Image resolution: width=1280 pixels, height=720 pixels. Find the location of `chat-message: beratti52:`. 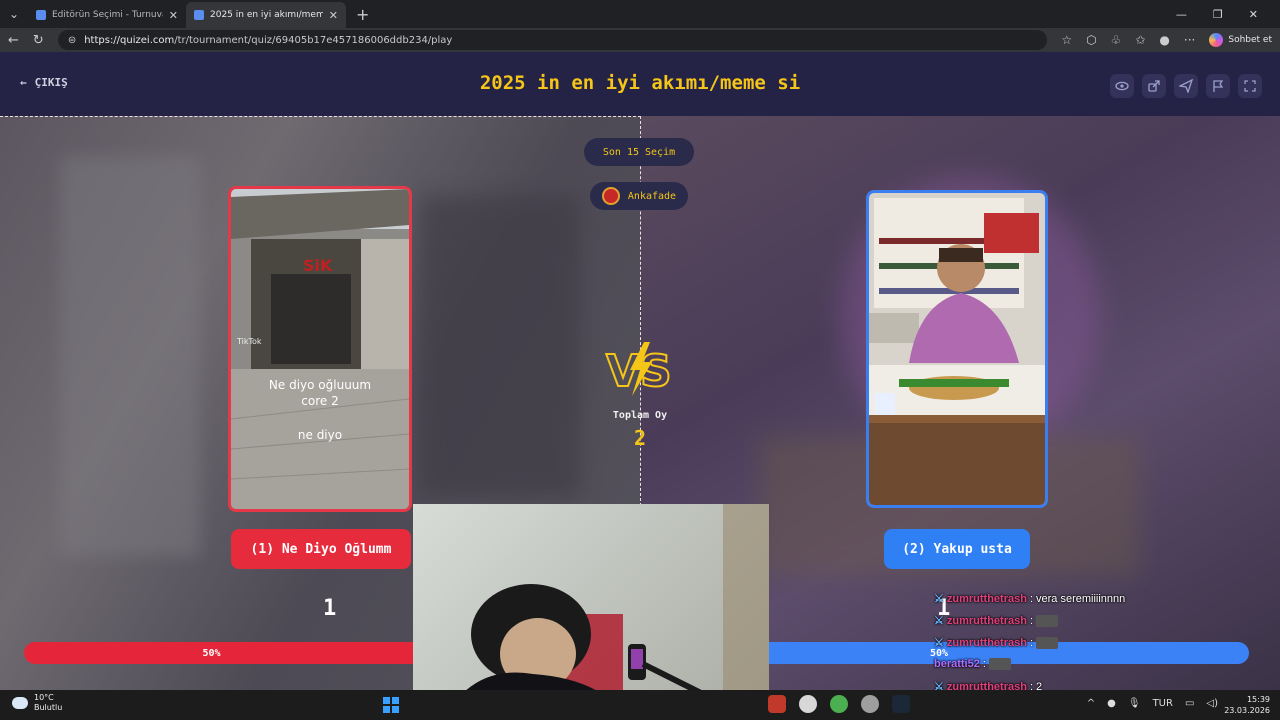

chat-message: beratti52: is located at coordinates (972, 664).